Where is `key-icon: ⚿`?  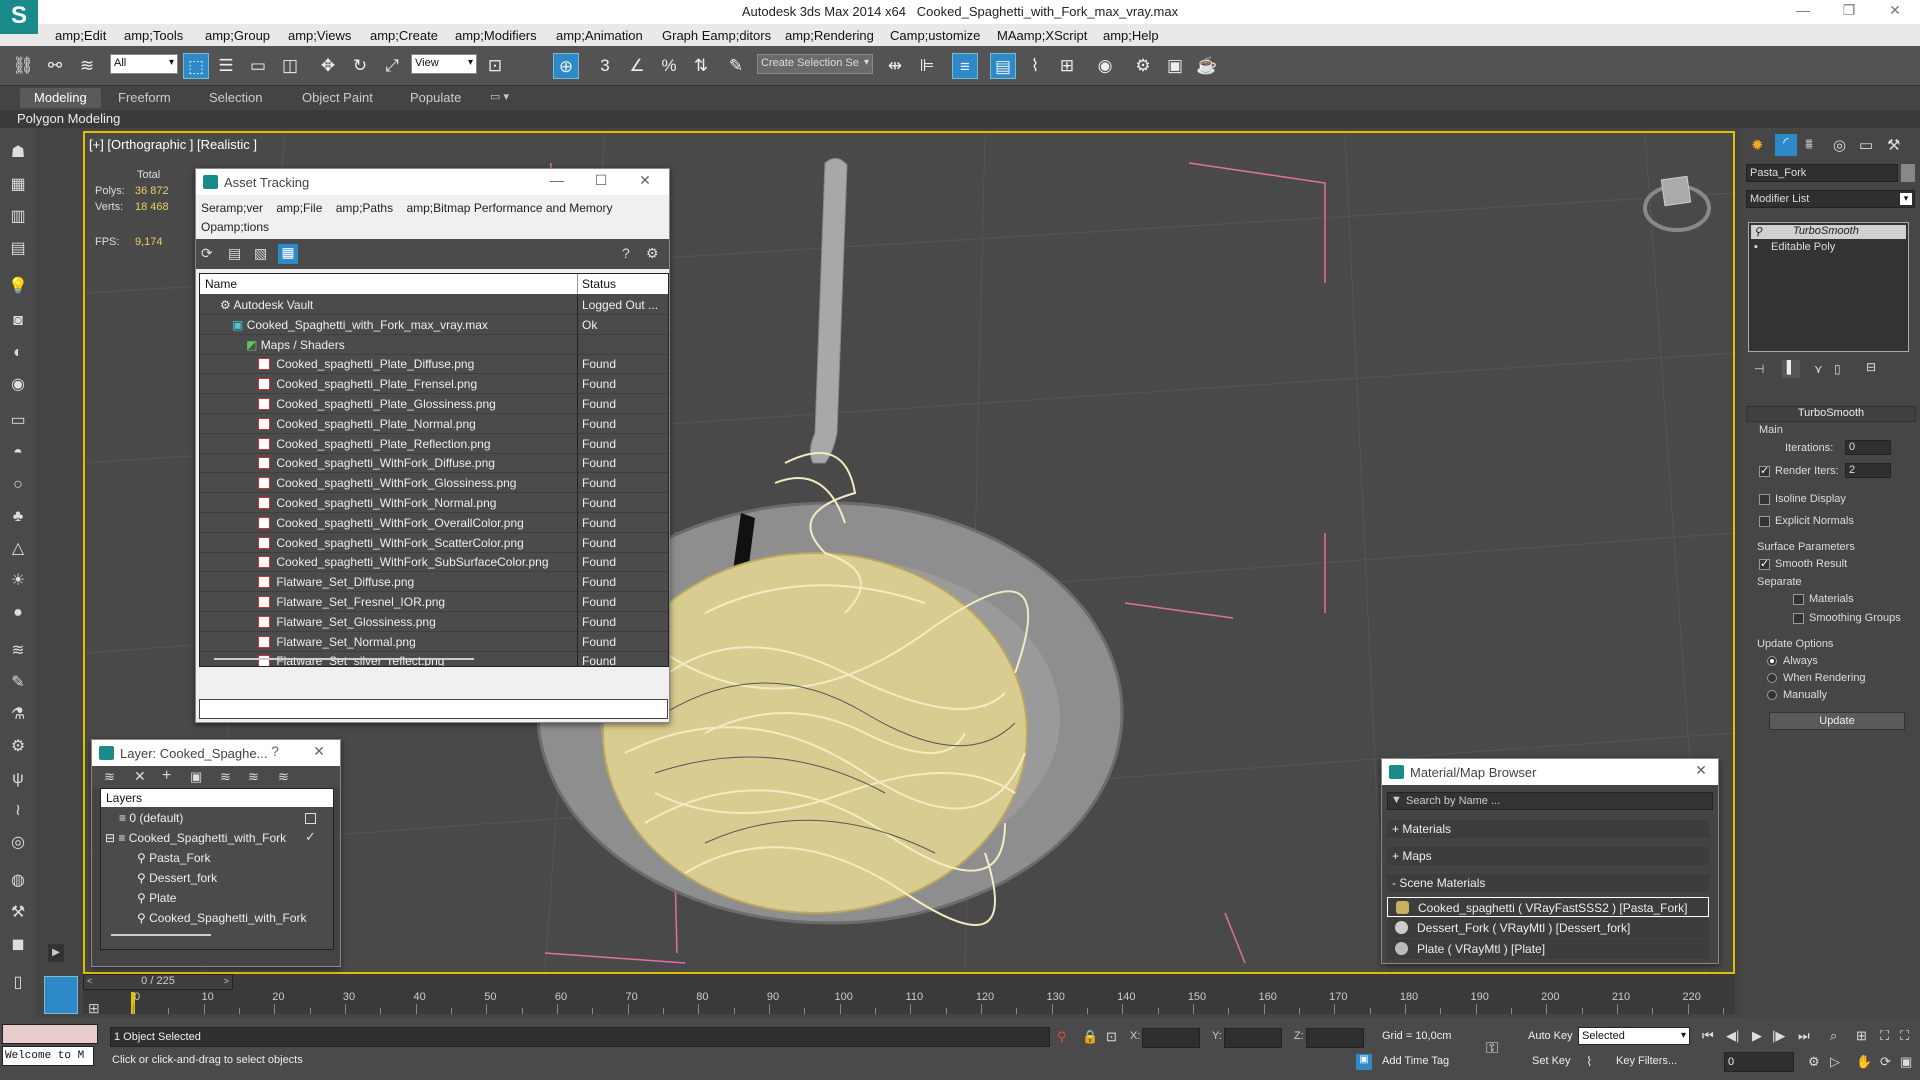 key-icon: ⚿ is located at coordinates (1492, 1049).